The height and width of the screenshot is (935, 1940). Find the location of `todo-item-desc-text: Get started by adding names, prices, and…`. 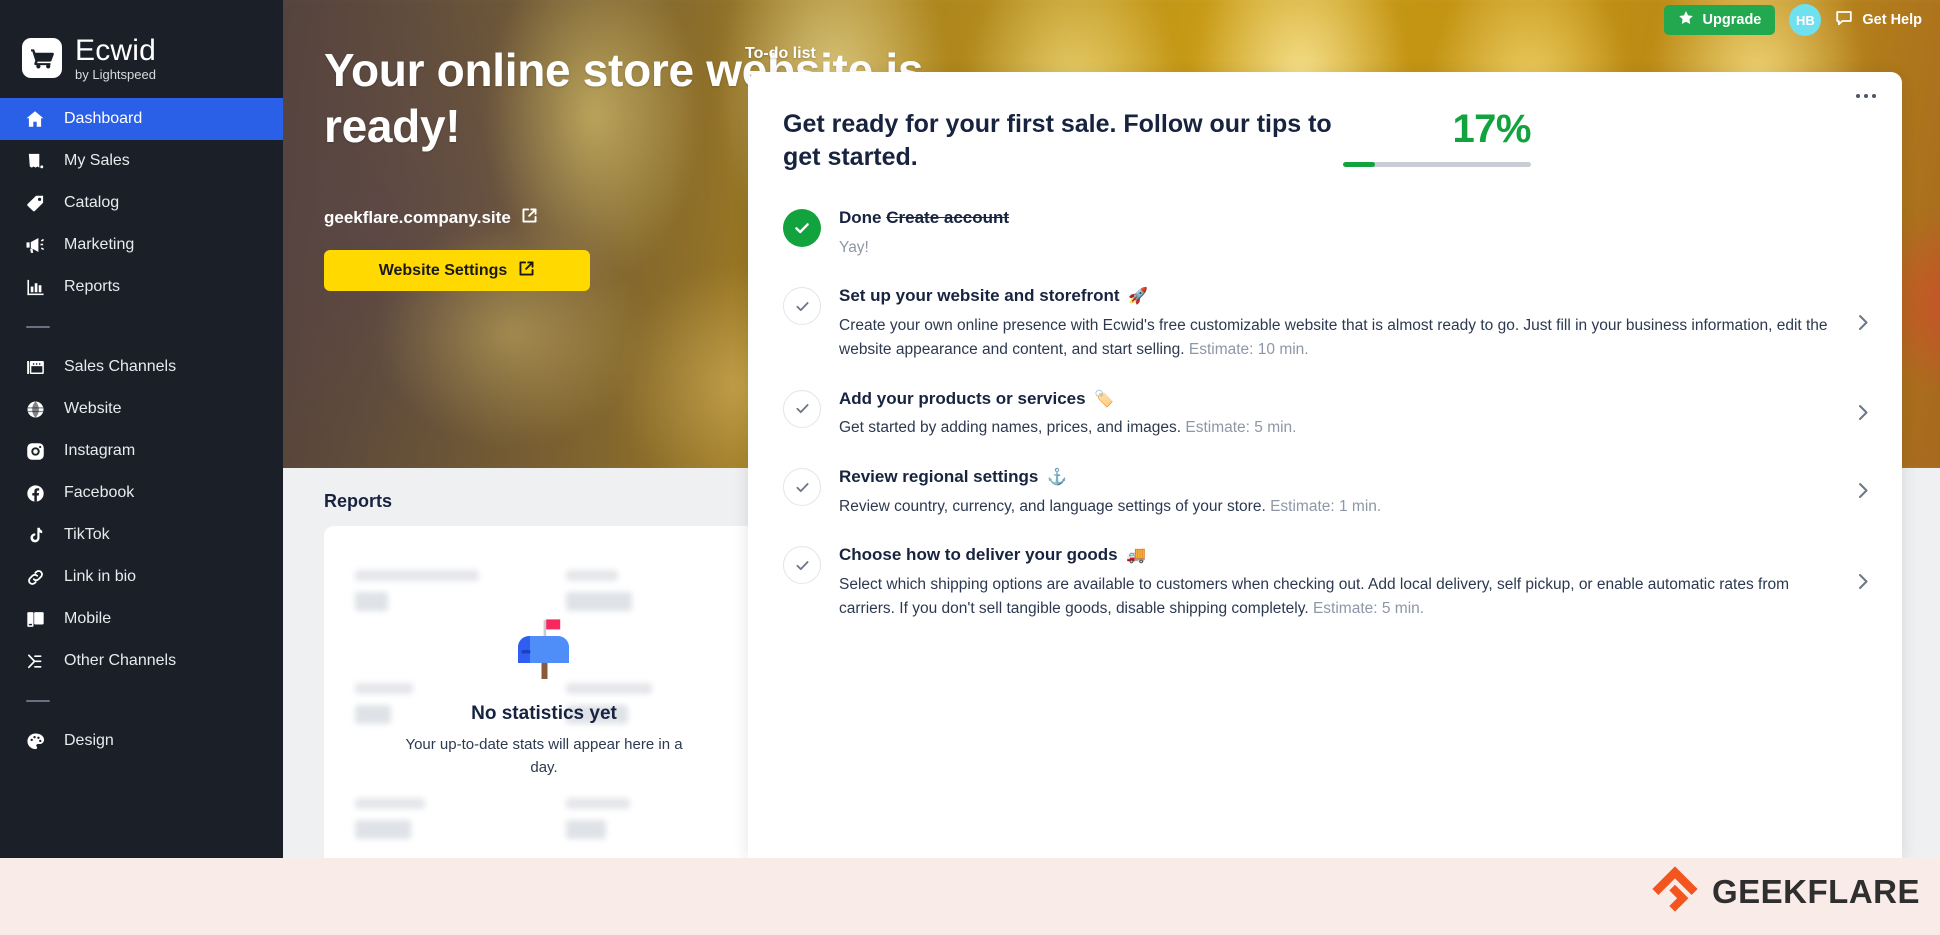

todo-item-desc-text: Get started by adding names, prices, and… is located at coordinates (1010, 428).